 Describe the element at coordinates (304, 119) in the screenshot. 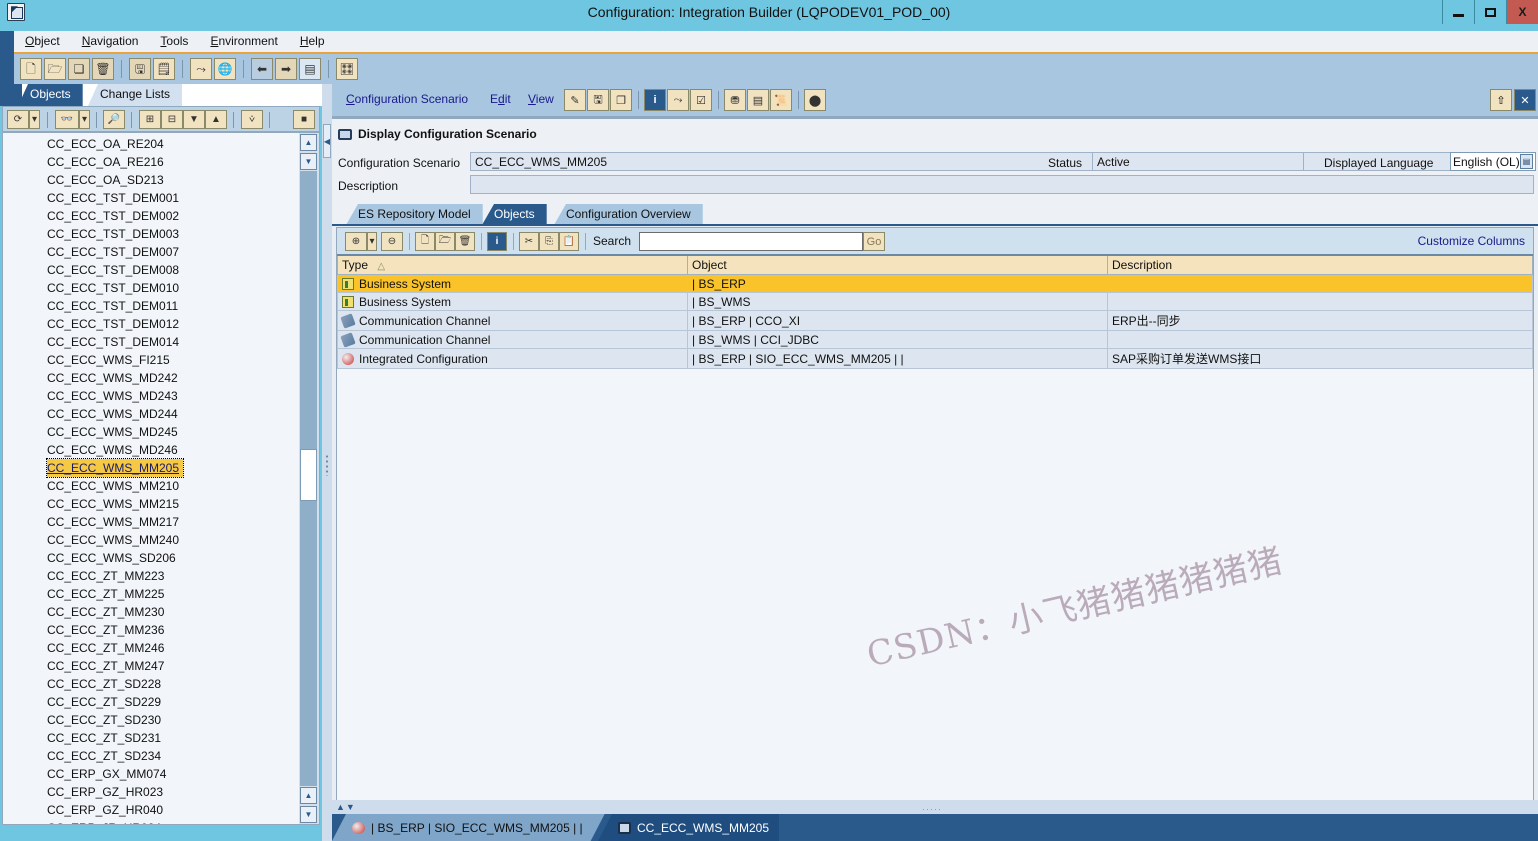

I see `stop-icon: ■` at that location.